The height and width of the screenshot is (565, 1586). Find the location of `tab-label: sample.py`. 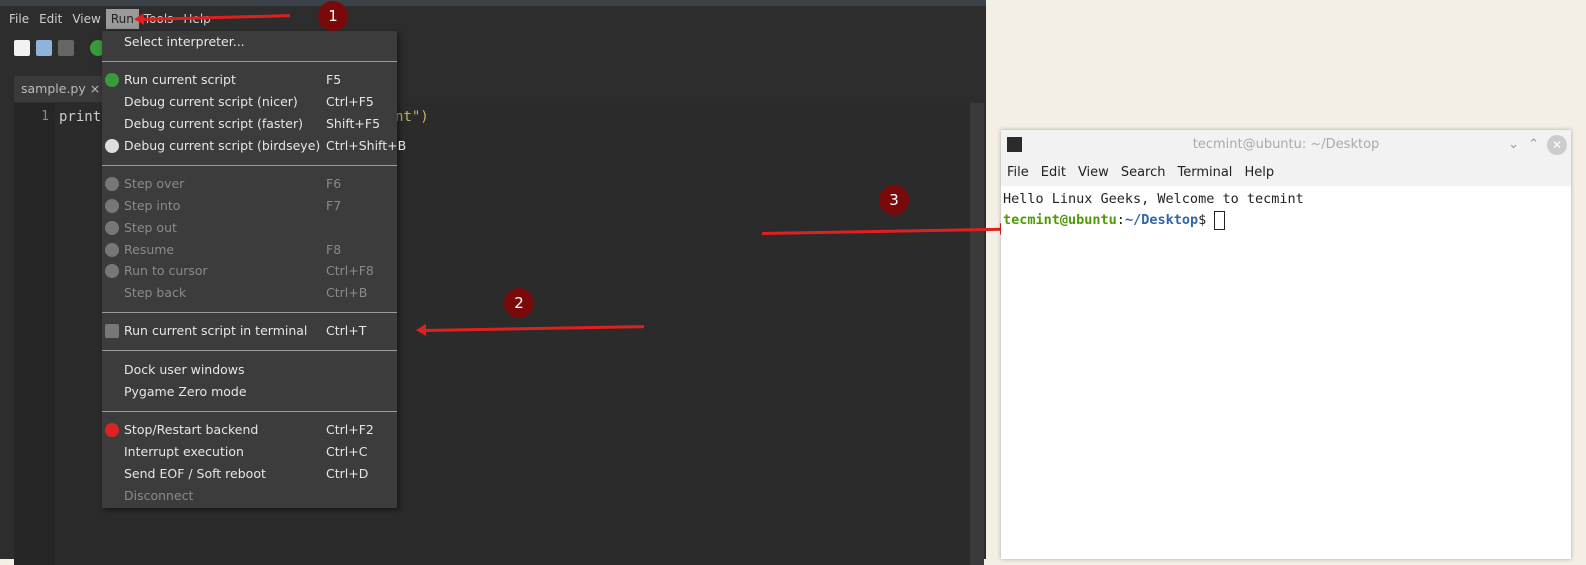

tab-label: sample.py is located at coordinates (53, 88).